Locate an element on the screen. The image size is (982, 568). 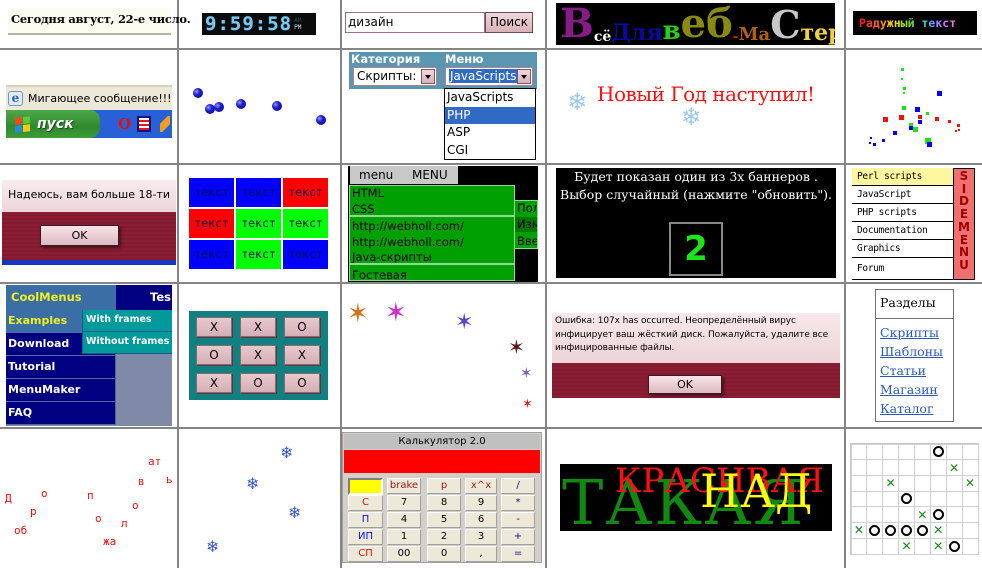
calculator-button: 0 is located at coordinates (444, 554).